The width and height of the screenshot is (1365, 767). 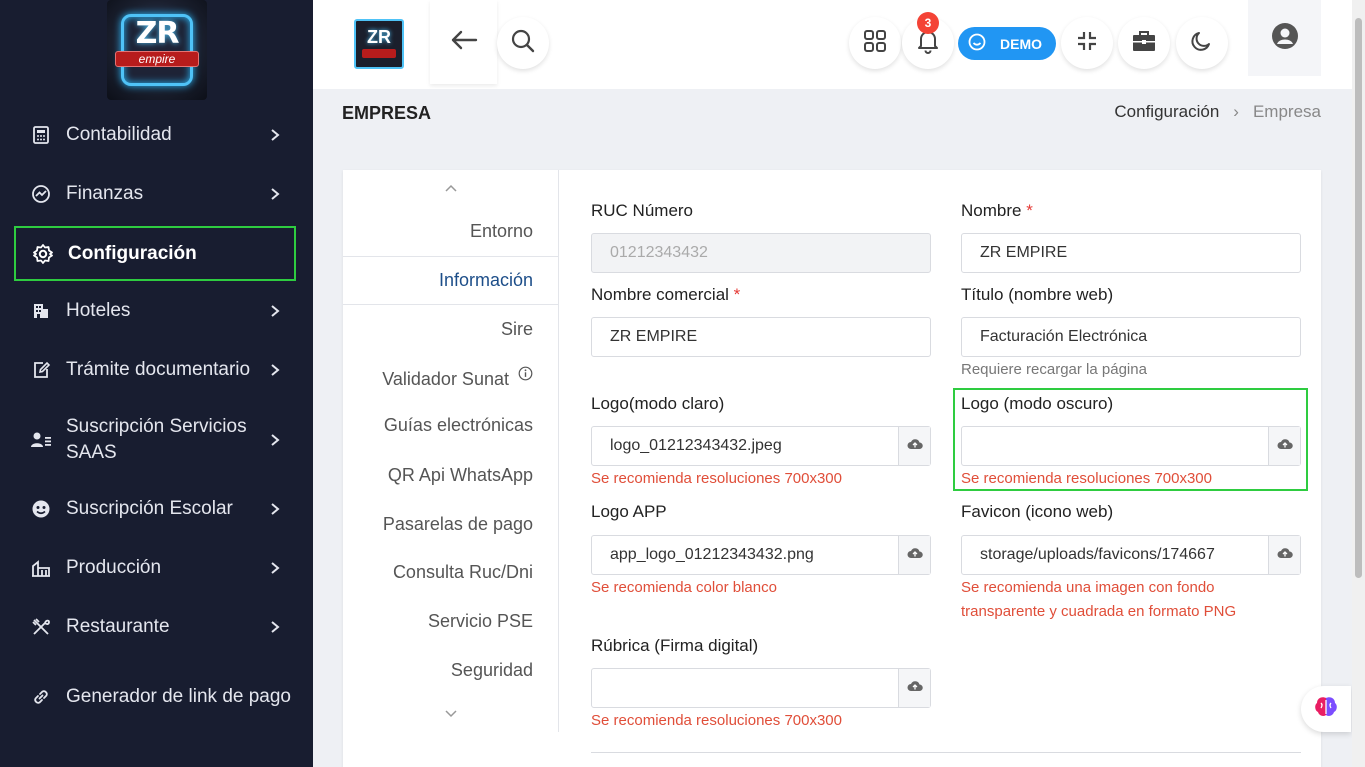 What do you see at coordinates (1144, 43) in the screenshot?
I see `briefcase-button` at bounding box center [1144, 43].